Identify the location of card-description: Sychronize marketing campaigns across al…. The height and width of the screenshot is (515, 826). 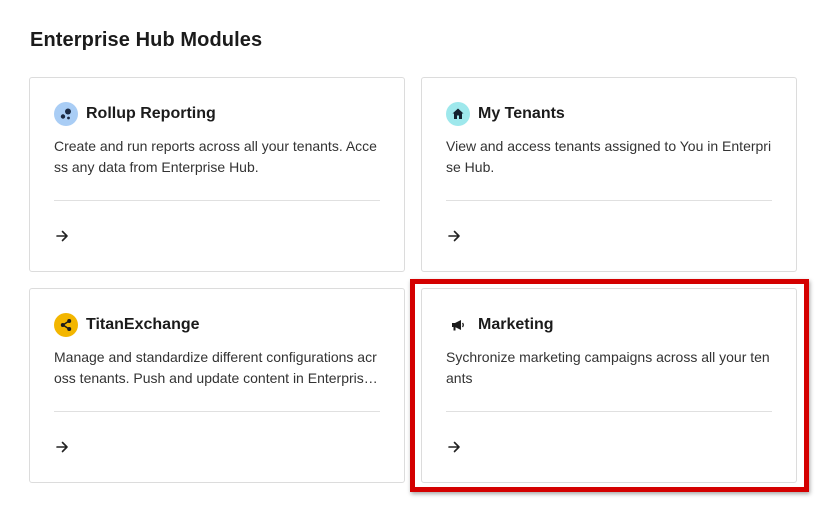
(608, 367).